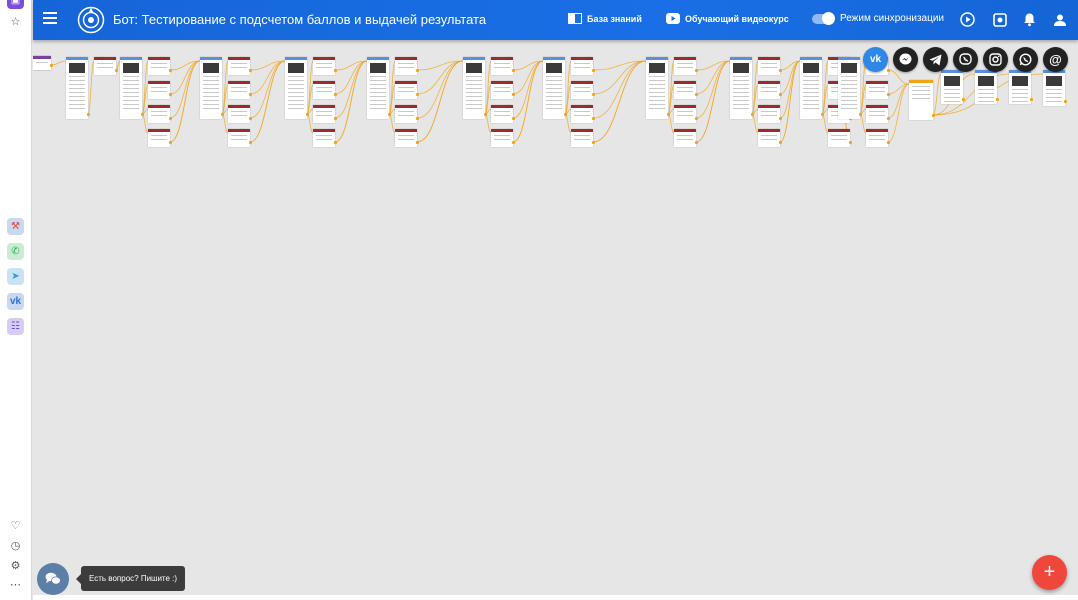 The height and width of the screenshot is (600, 1078). I want to click on bell-icon, so click(1029, 19).